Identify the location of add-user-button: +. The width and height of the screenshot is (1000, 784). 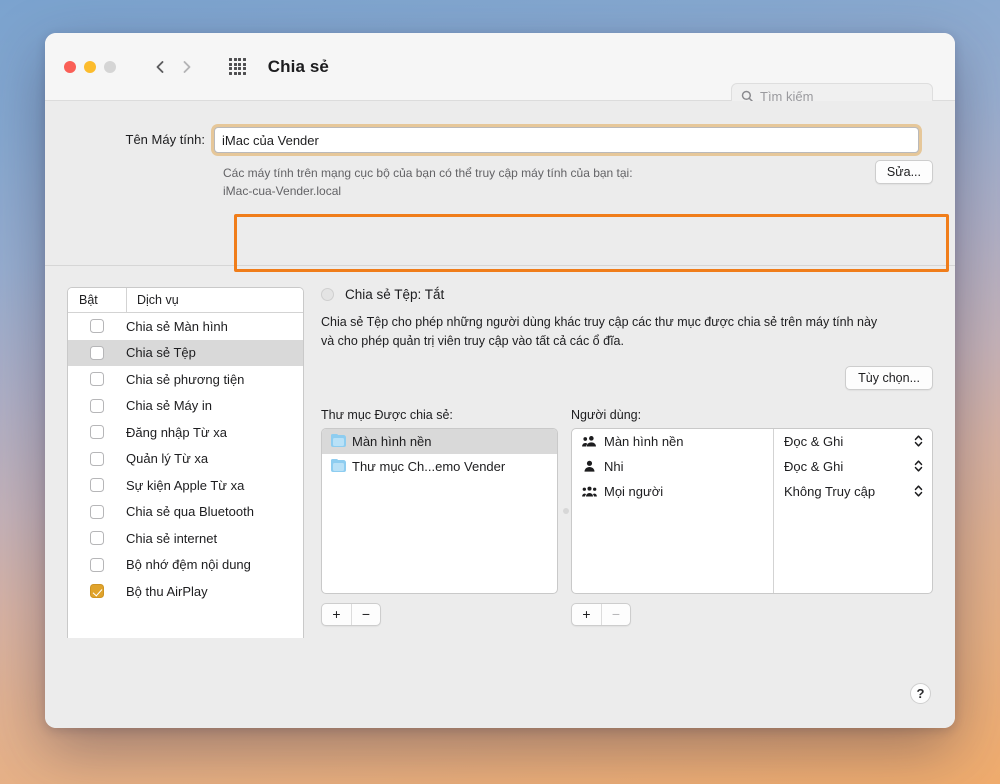
(586, 614).